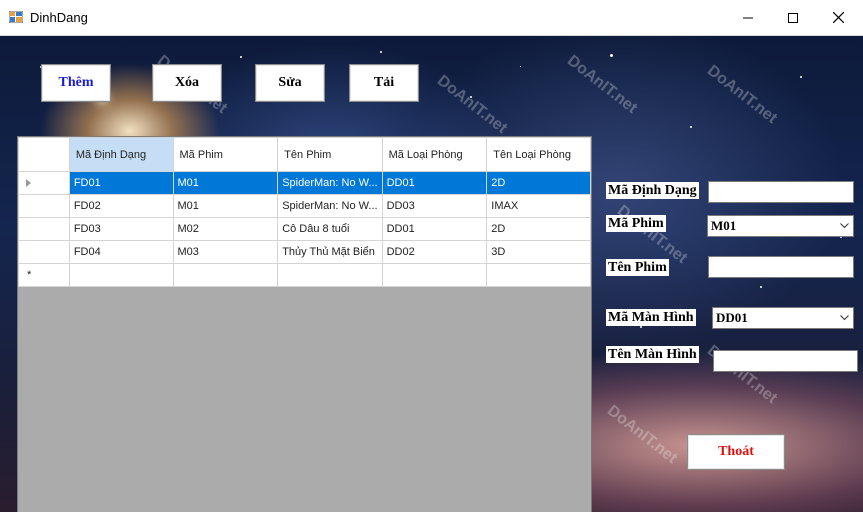 This screenshot has width=863, height=512. Describe the element at coordinates (434, 206) in the screenshot. I see `grid-cell: DD03` at that location.